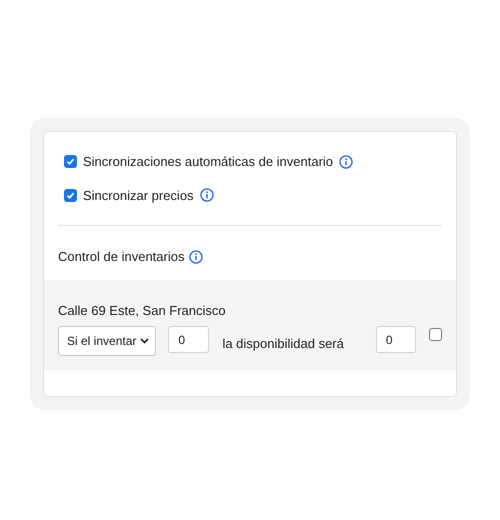 The image size is (500, 520). Describe the element at coordinates (208, 162) in the screenshot. I see `checkbox-label: Sincronizaciones automáticas de inventario` at that location.